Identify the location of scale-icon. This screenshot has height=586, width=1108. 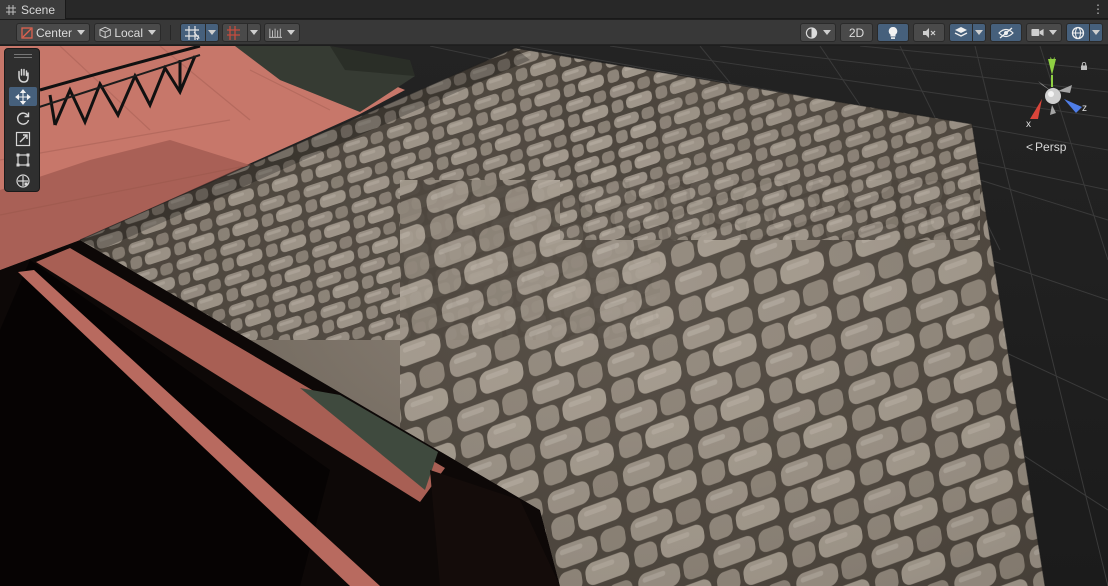
(23, 138).